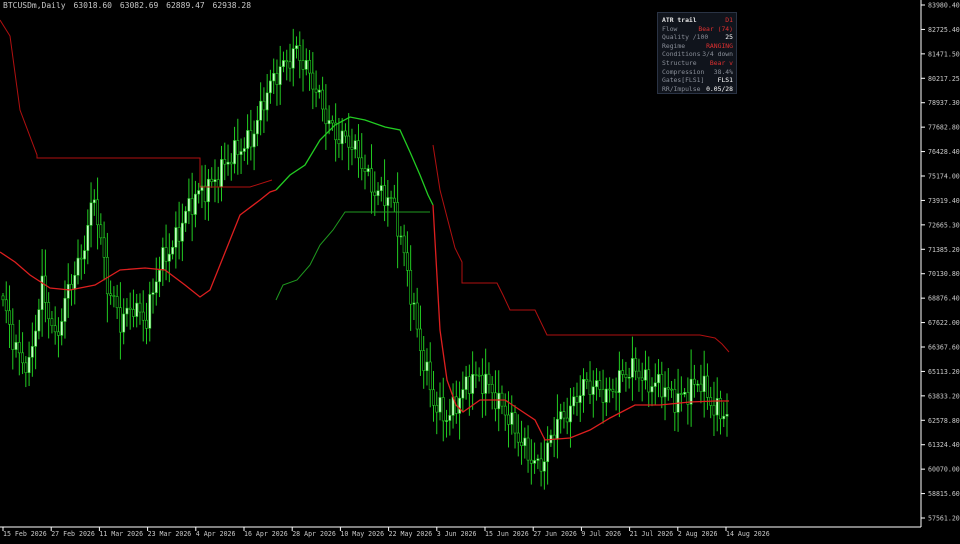  What do you see at coordinates (697, 54) in the screenshot?
I see `panel-row: Conditions 3/4 down` at bounding box center [697, 54].